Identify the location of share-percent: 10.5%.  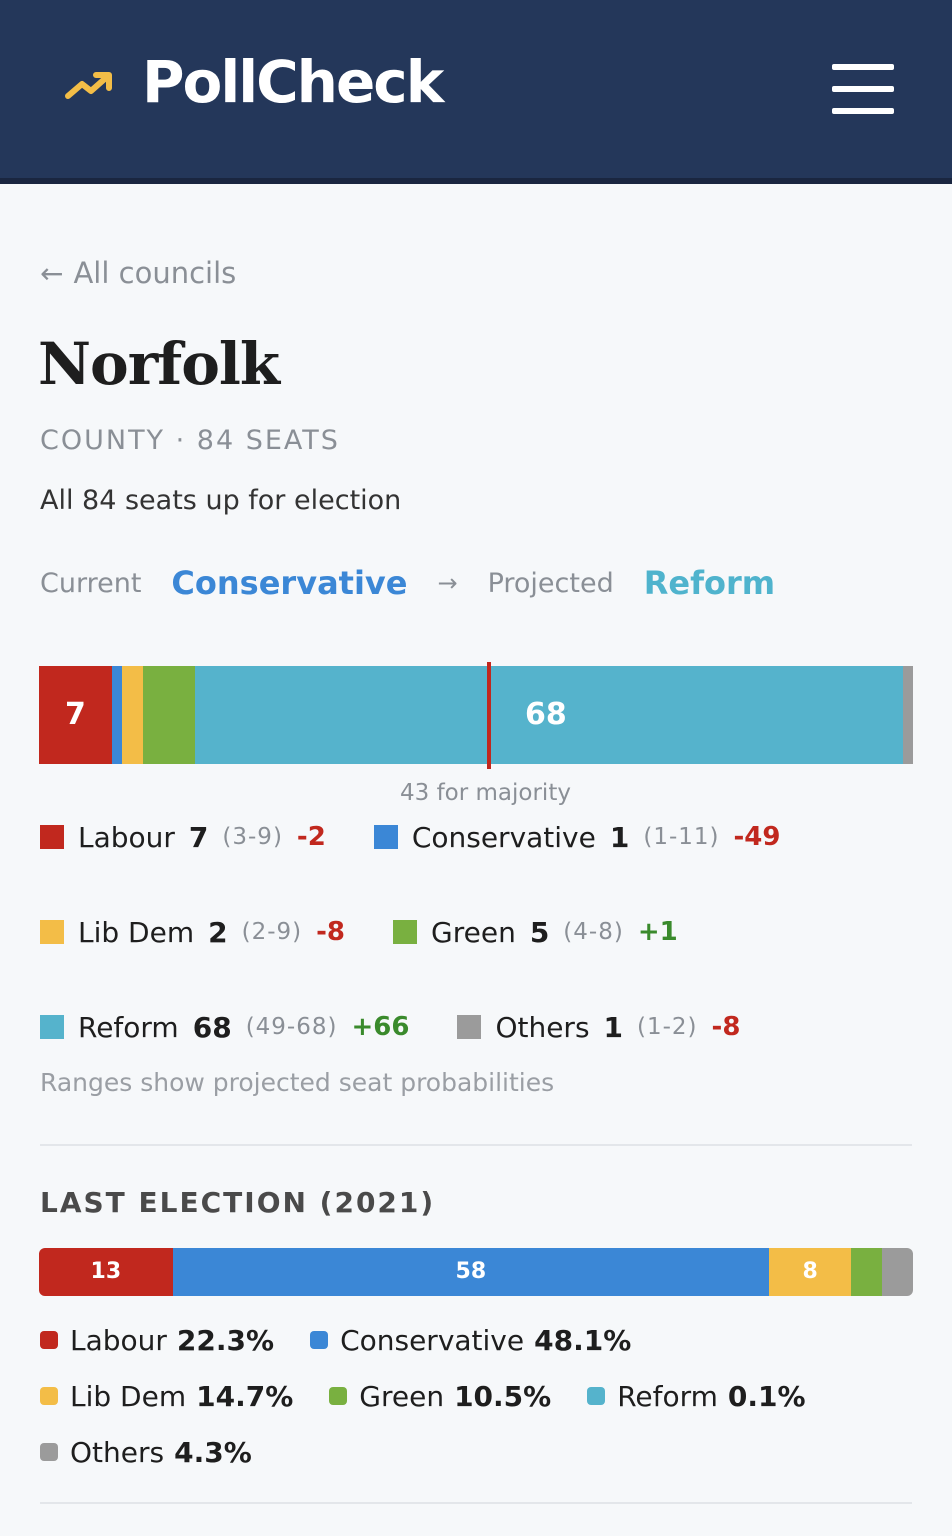
(503, 1396).